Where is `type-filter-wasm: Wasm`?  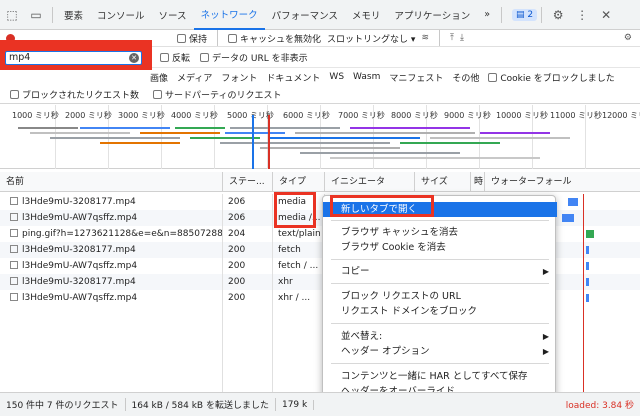
type-filter-wasm: Wasm is located at coordinates (366, 77).